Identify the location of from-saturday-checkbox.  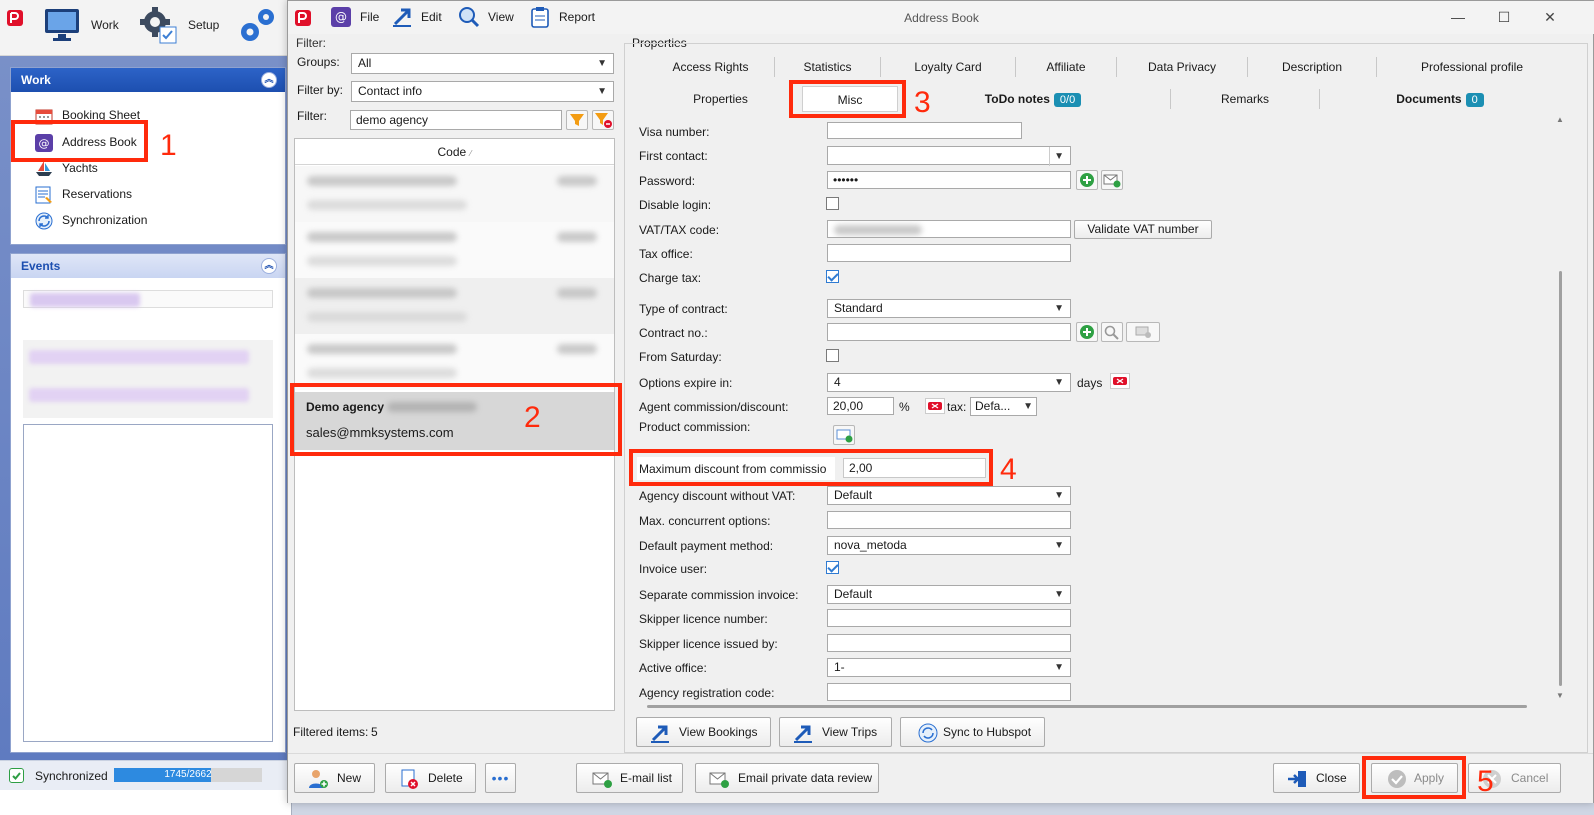
(832, 355).